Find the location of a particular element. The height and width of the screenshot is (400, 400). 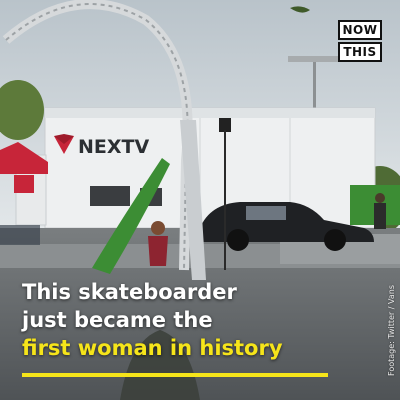

car-window is located at coordinates (266, 213).